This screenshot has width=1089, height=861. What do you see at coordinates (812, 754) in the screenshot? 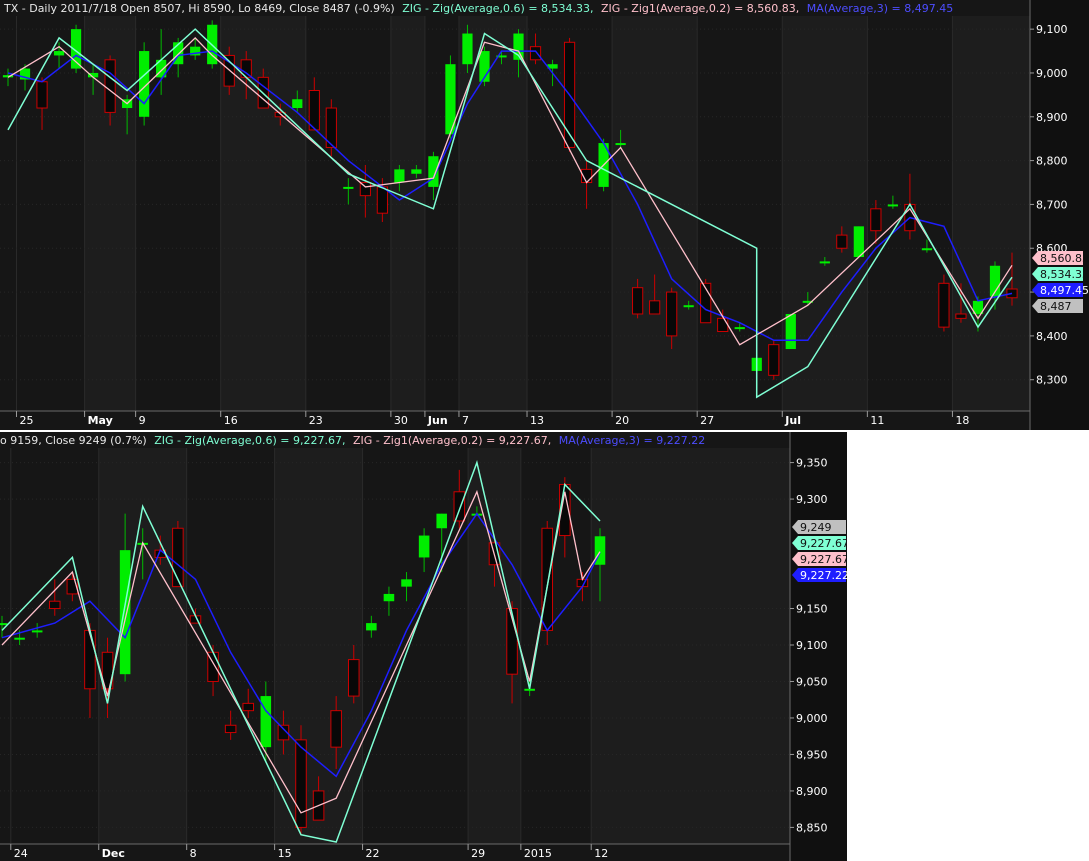
I see `y-tick-label: 8,950` at bounding box center [812, 754].